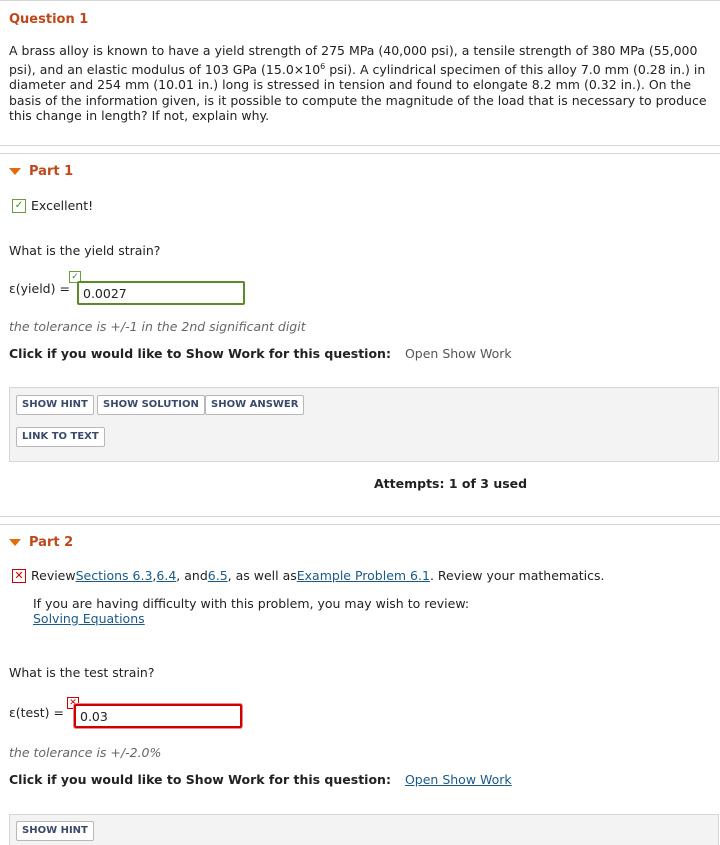 This screenshot has width=720, height=845. I want to click on part1-header: Part 1, so click(41, 171).